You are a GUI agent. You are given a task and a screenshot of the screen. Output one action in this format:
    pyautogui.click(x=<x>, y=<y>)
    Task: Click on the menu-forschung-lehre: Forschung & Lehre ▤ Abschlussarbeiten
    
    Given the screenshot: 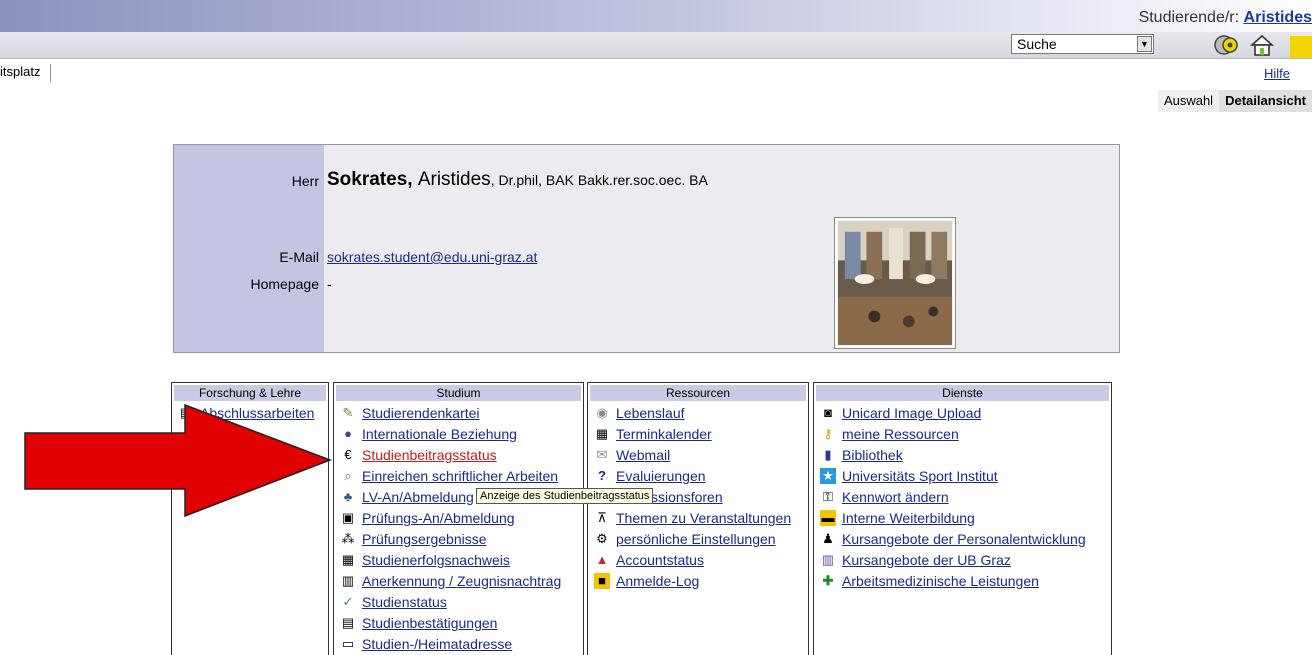 What is the action you would take?
    pyautogui.click(x=250, y=518)
    